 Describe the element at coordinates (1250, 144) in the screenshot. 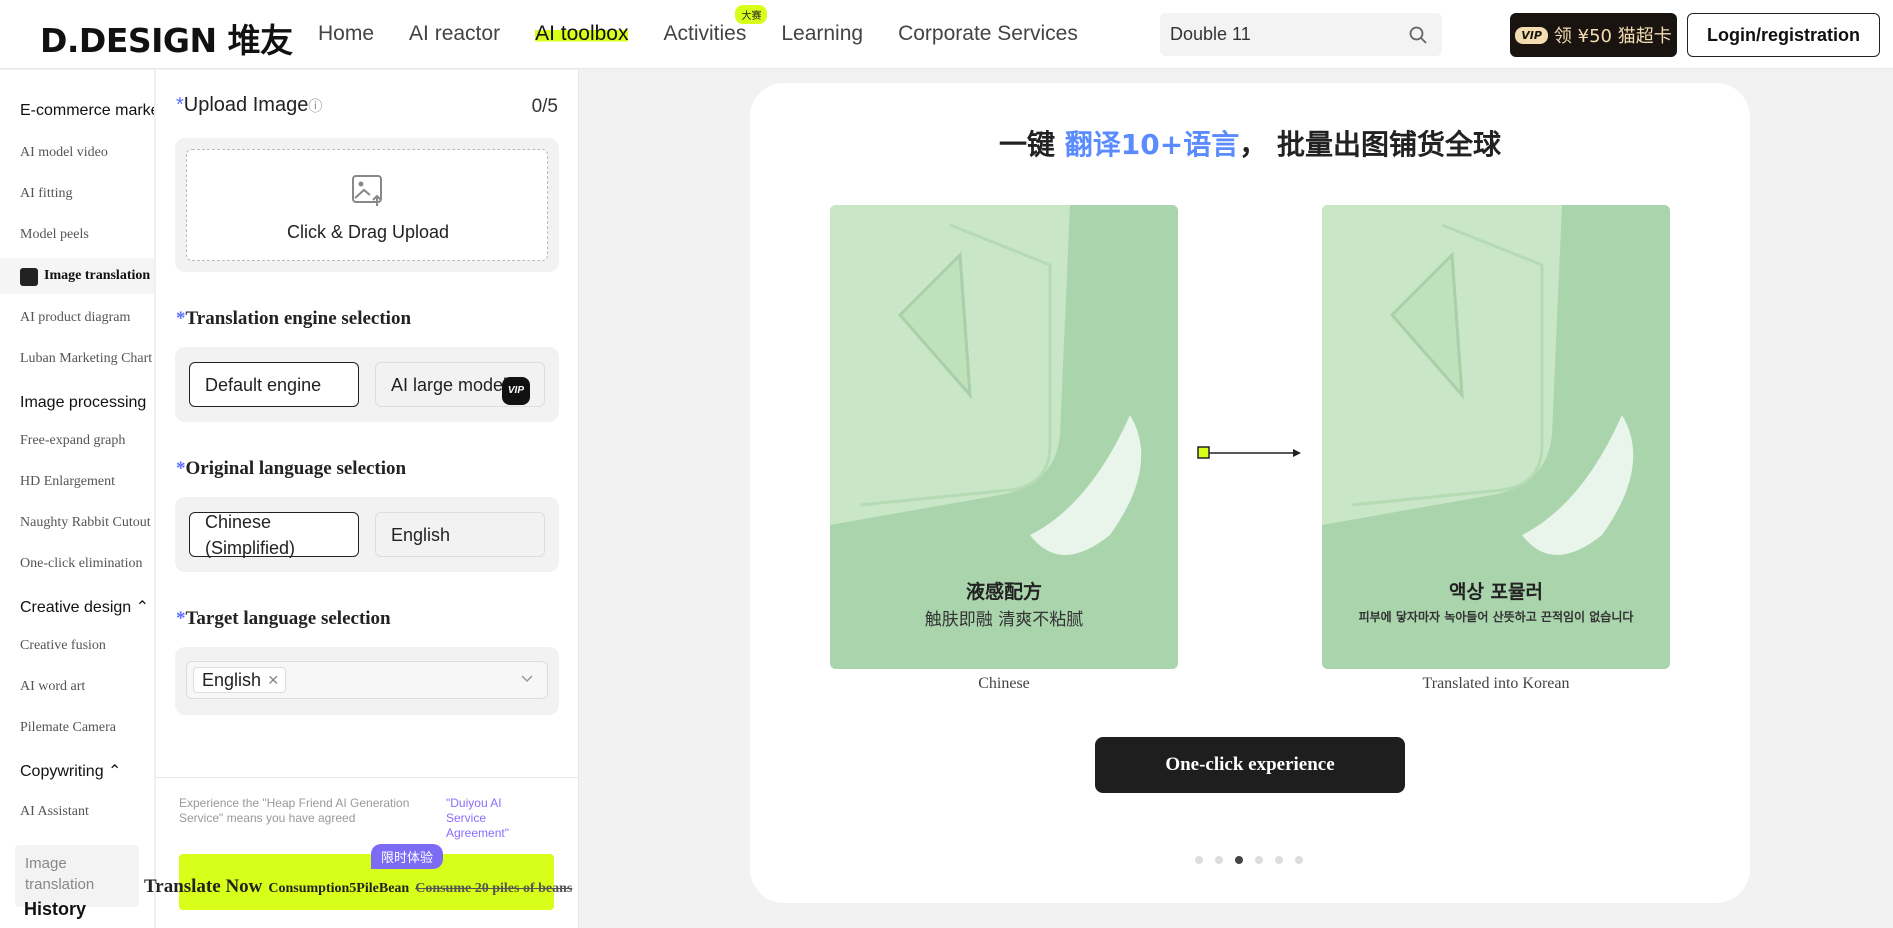

I see `hero-title: 一键 翻译10+语言， 批量出图铺货全球` at that location.